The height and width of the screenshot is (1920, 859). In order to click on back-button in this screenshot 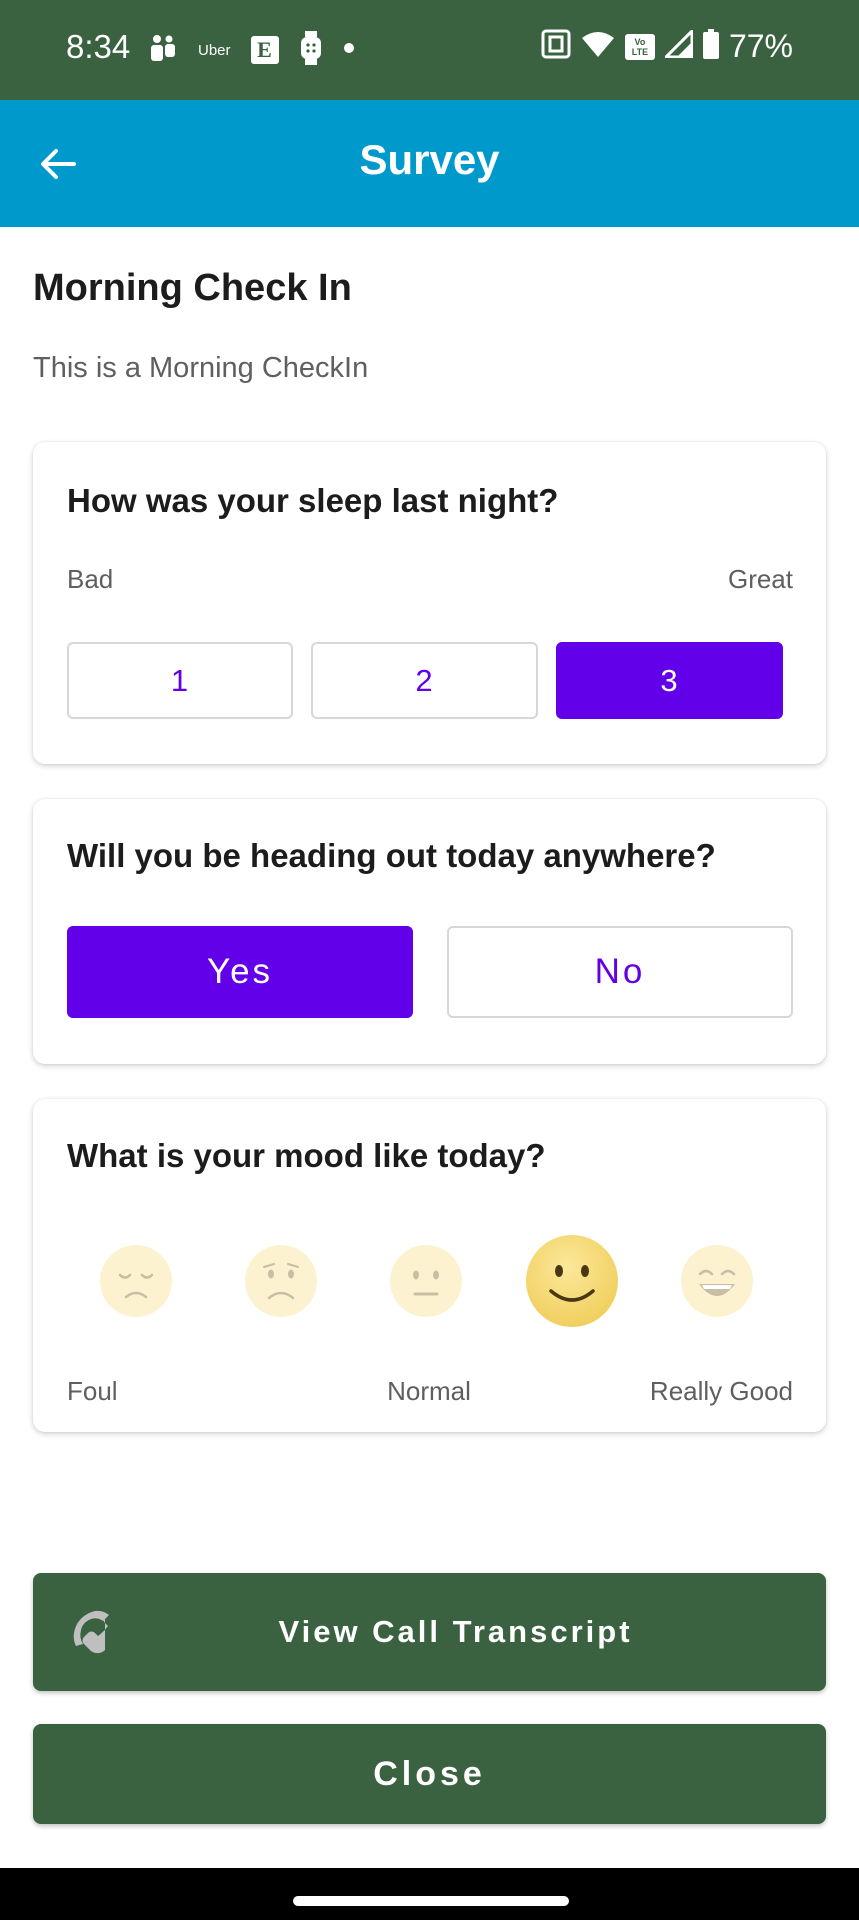, I will do `click(58, 164)`.